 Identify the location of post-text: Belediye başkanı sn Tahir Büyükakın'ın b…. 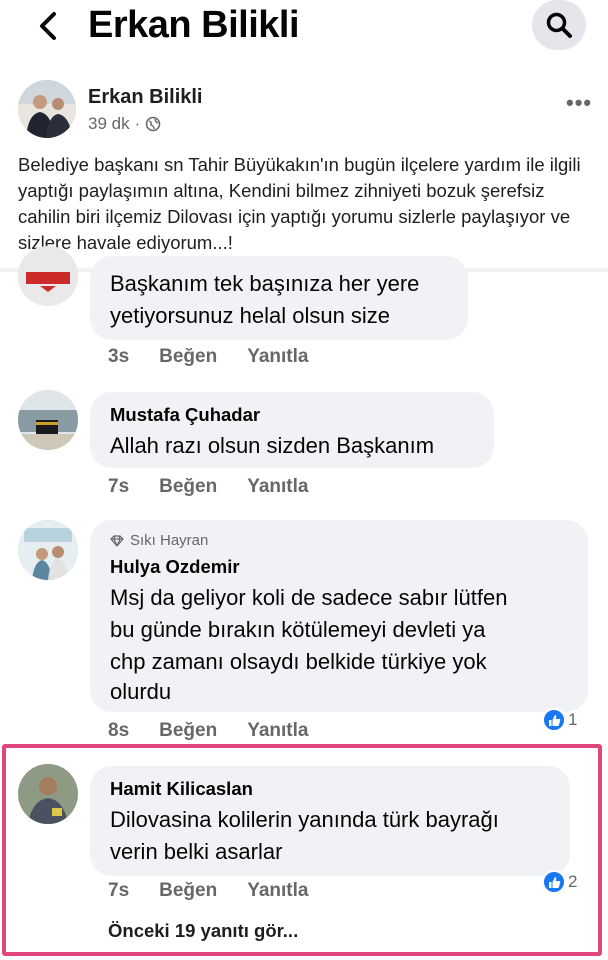
(299, 203).